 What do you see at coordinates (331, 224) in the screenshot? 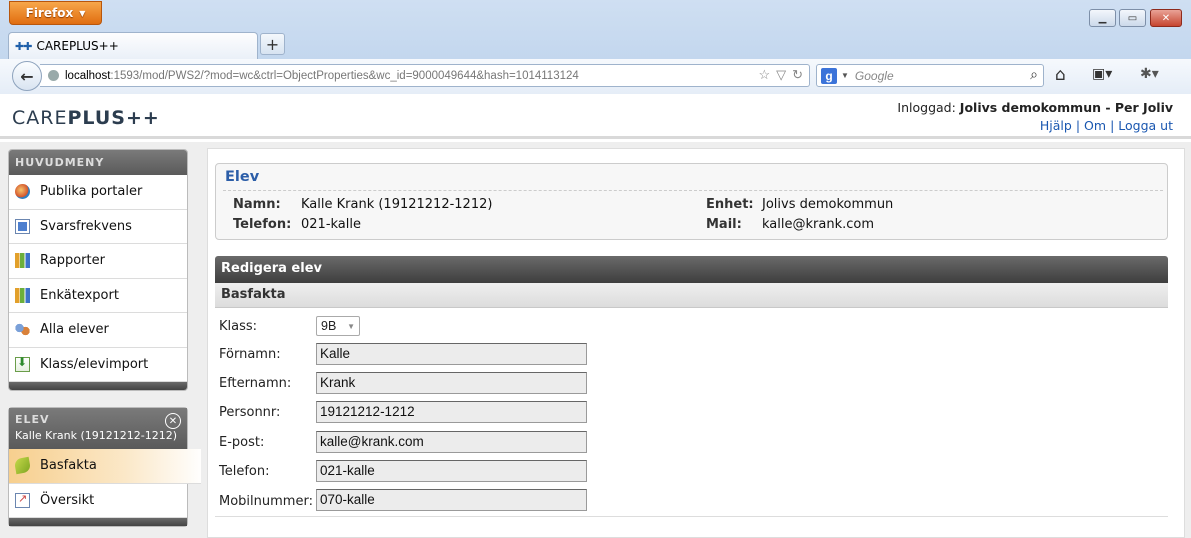
I see `telefon-value: 021-kalle` at bounding box center [331, 224].